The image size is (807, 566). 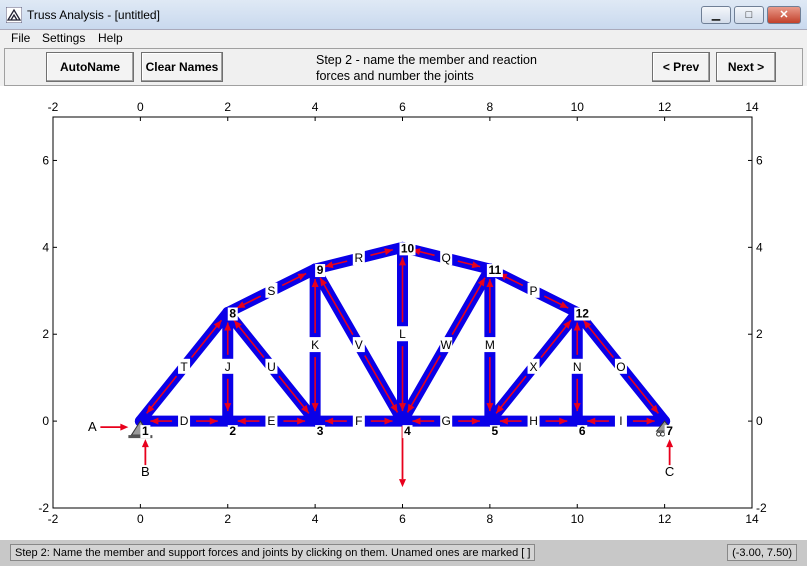 I want to click on x-tick-label-top: 4, so click(x=315, y=107).